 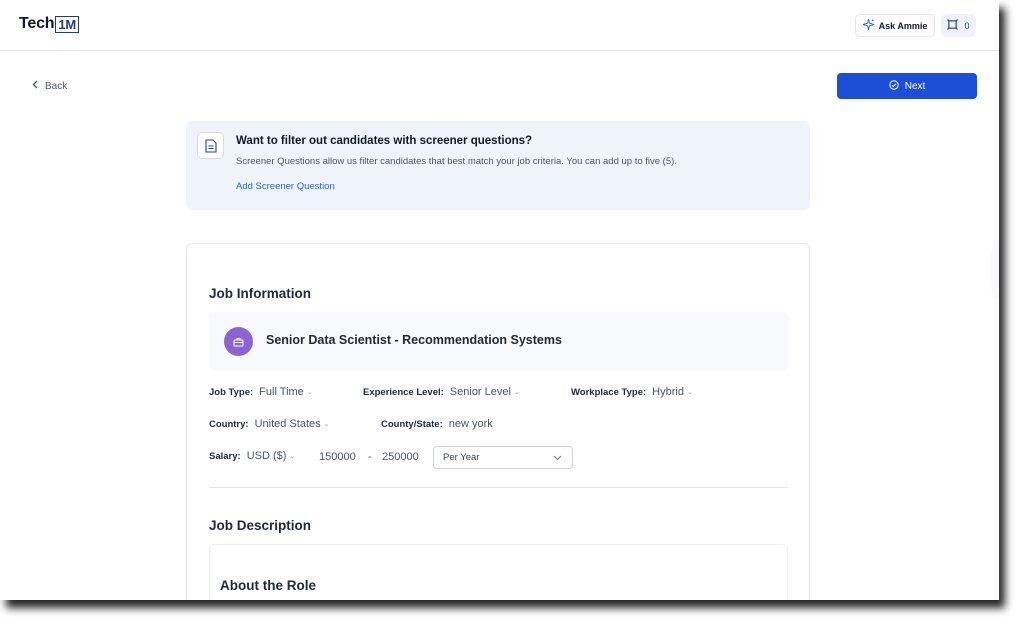 I want to click on salary-label: Salary:, so click(x=225, y=456).